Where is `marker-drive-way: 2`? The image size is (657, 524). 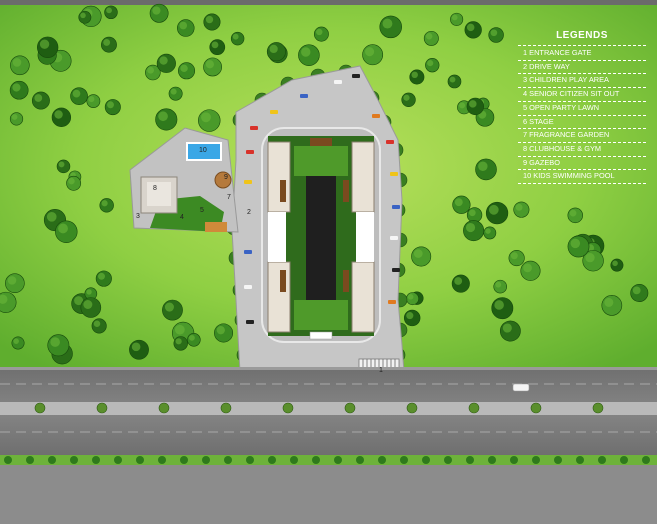
marker-drive-way: 2 is located at coordinates (249, 212).